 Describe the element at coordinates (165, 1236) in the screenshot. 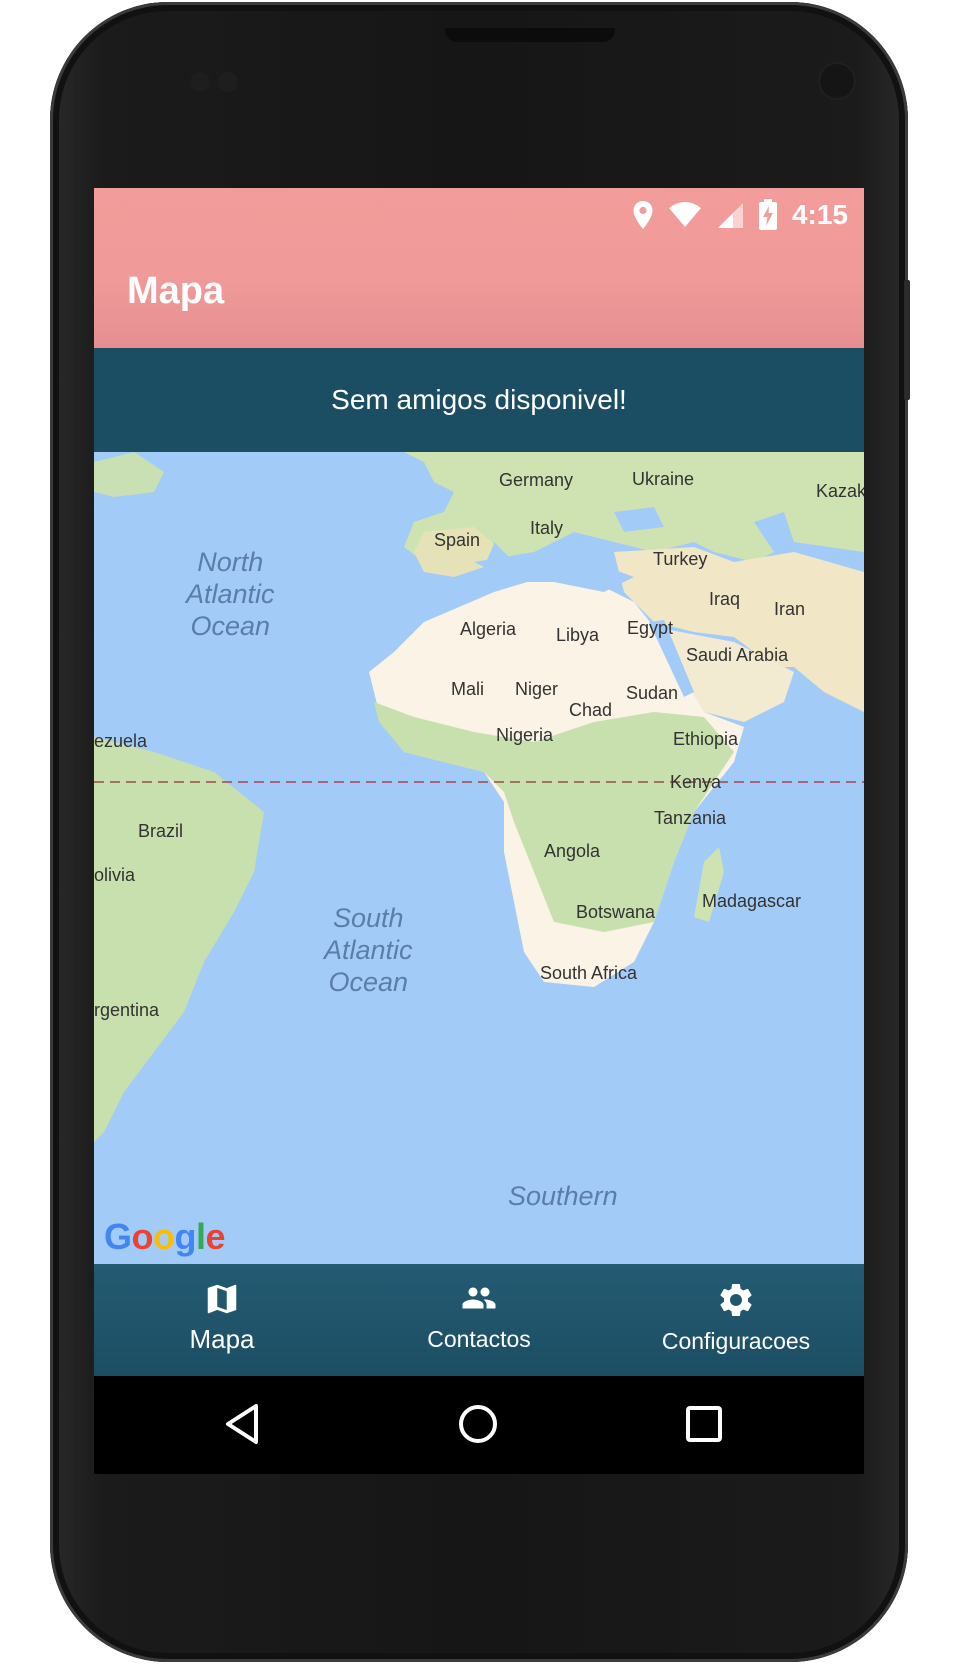

I see `google-logo: Google` at that location.